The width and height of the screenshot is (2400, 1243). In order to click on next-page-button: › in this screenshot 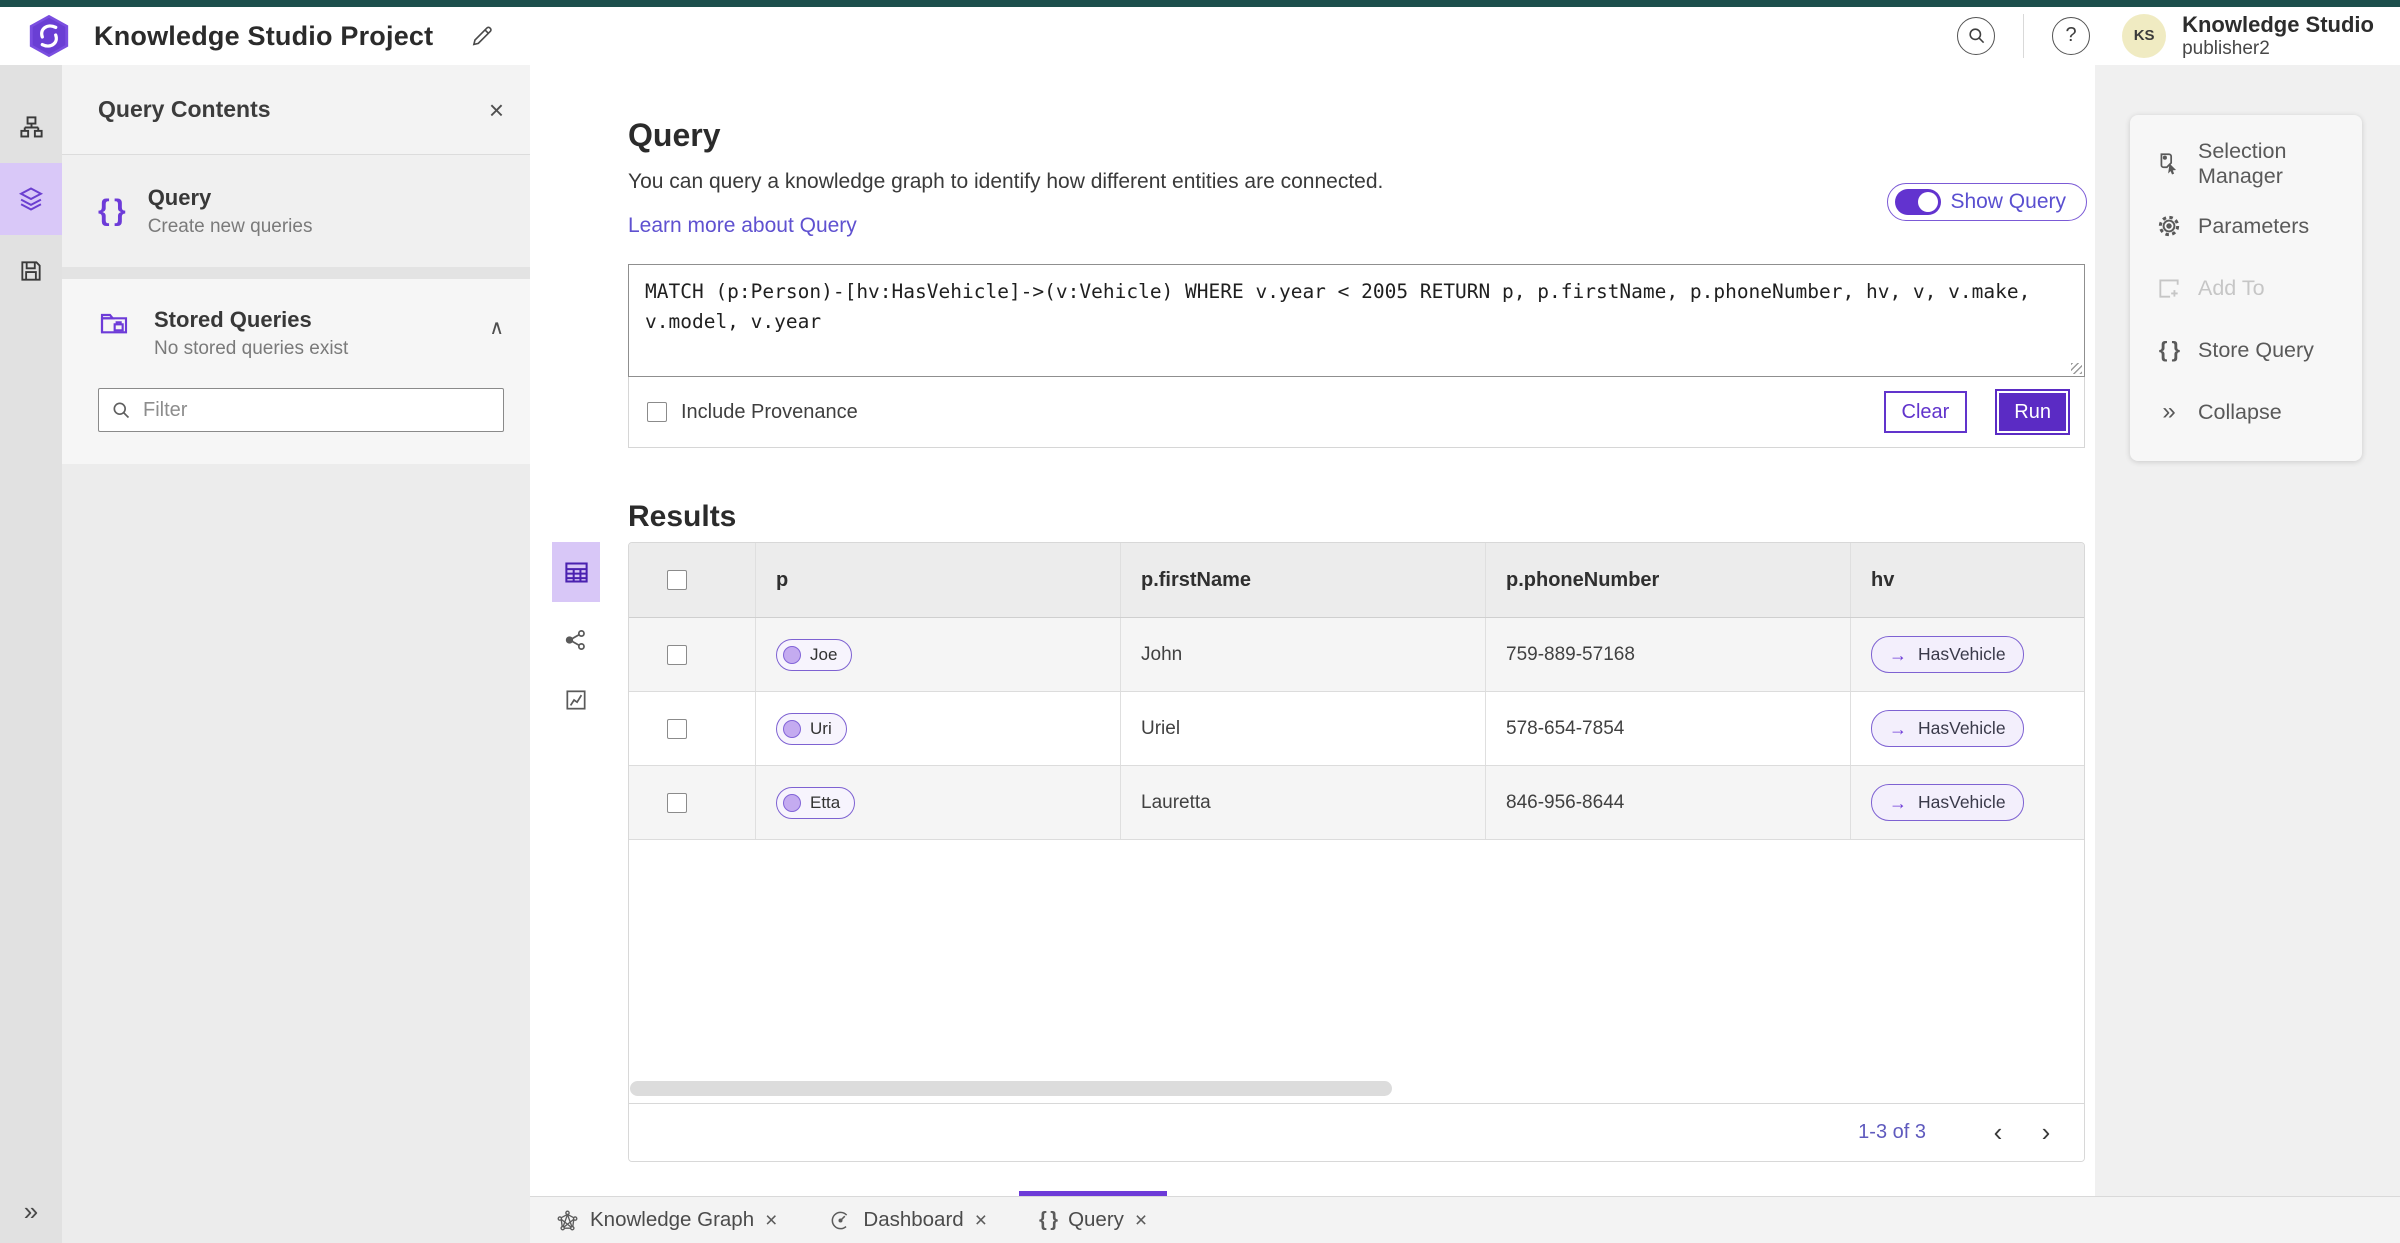, I will do `click(2046, 1133)`.